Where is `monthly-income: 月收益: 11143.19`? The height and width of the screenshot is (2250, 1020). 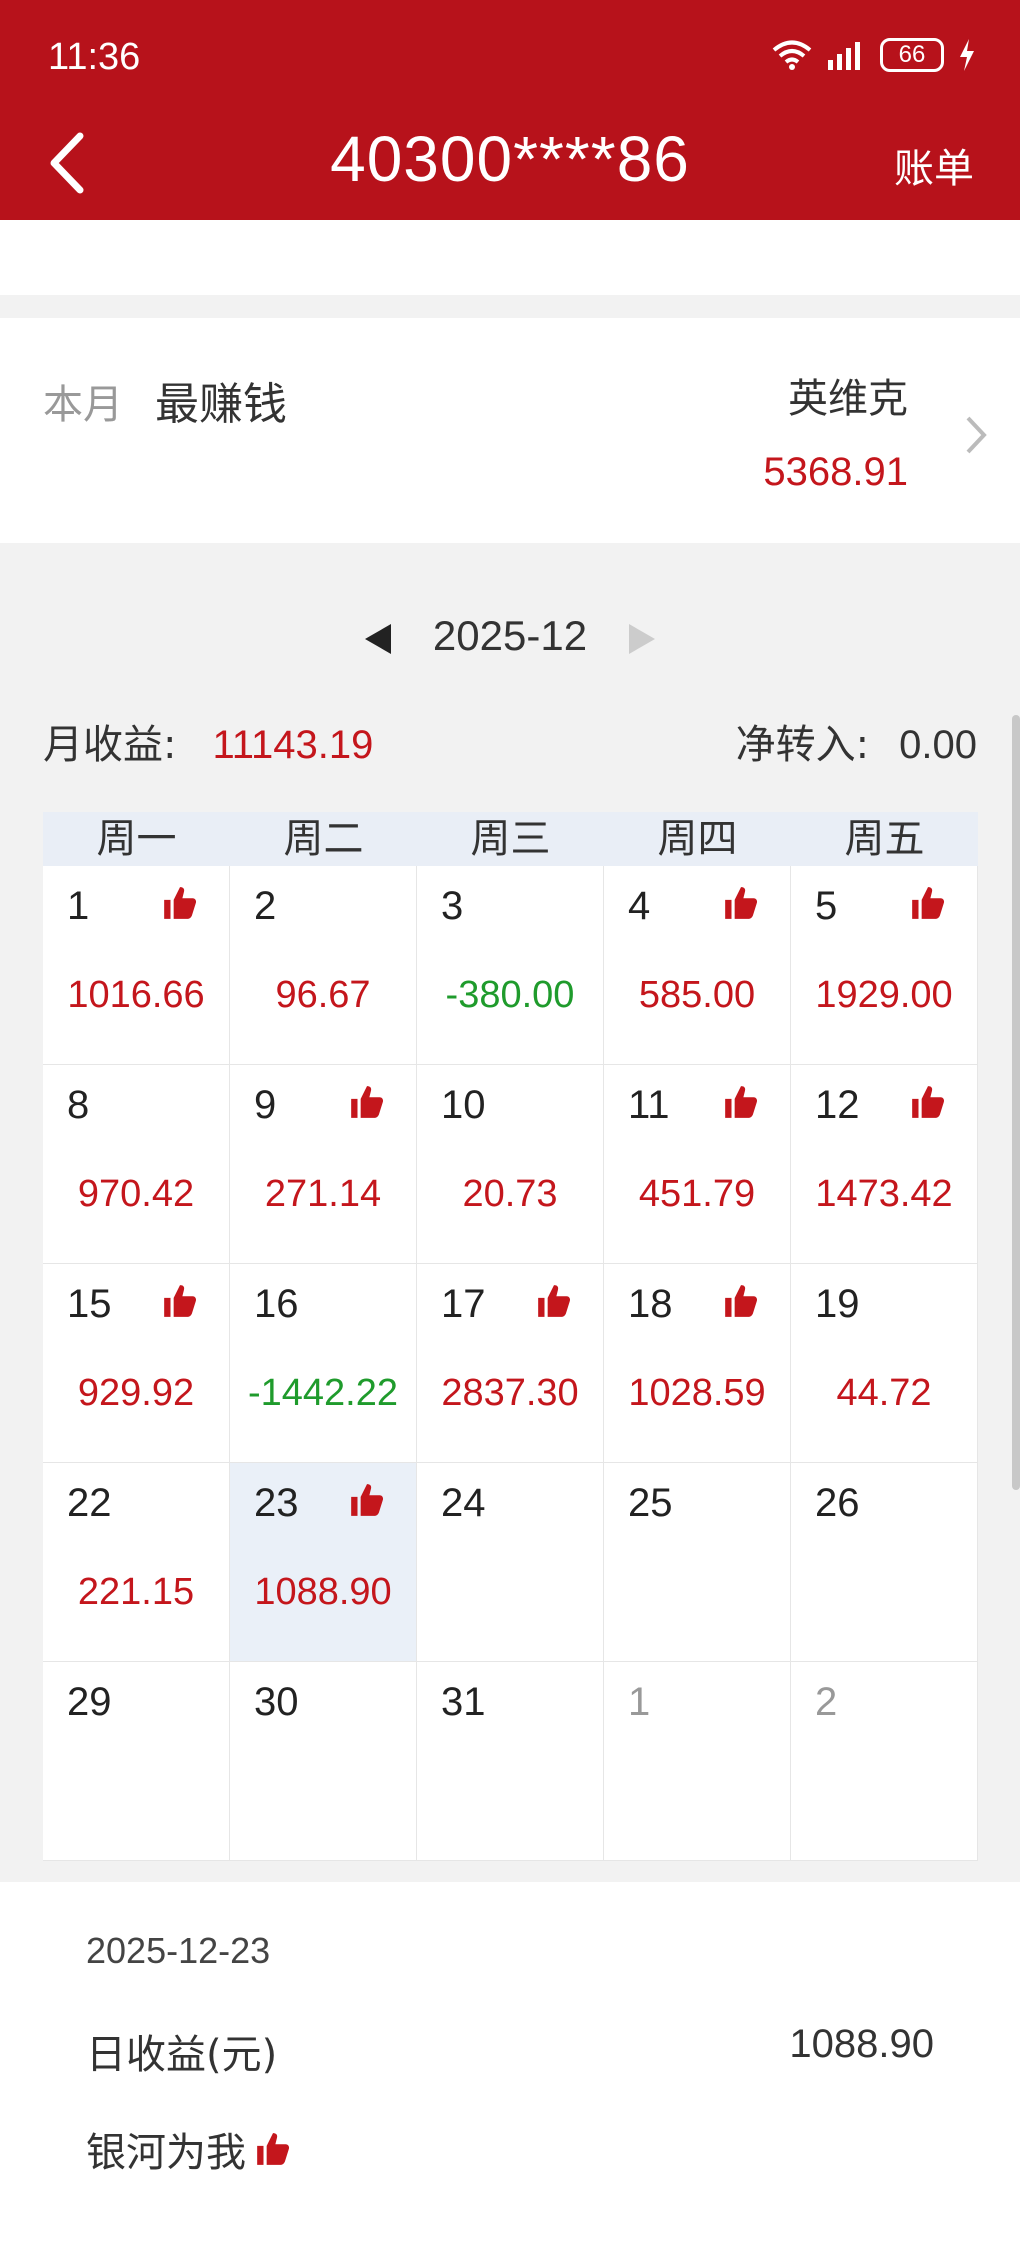
monthly-income: 月收益: 11143.19 is located at coordinates (208, 741).